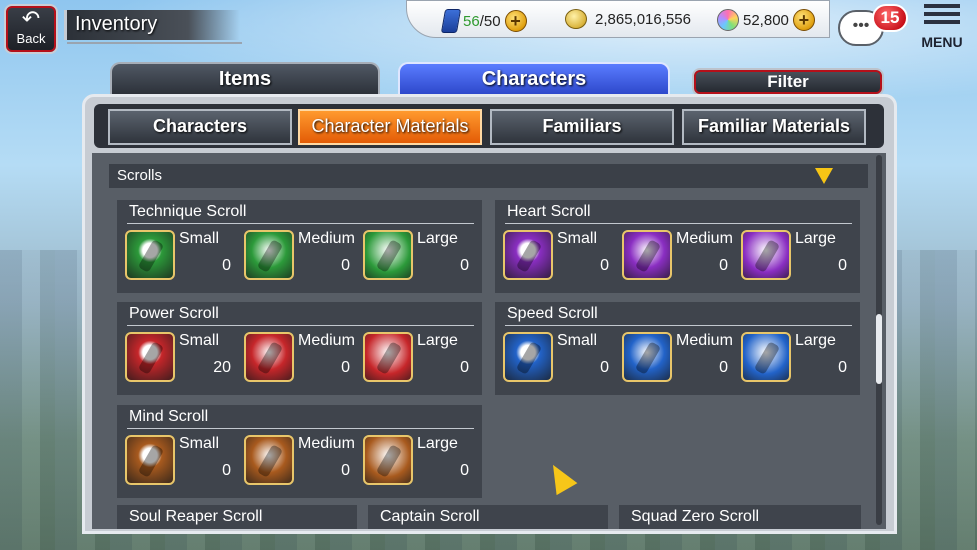 Image resolution: width=977 pixels, height=550 pixels. What do you see at coordinates (169, 416) in the screenshot?
I see `card-title: Mind Scroll` at bounding box center [169, 416].